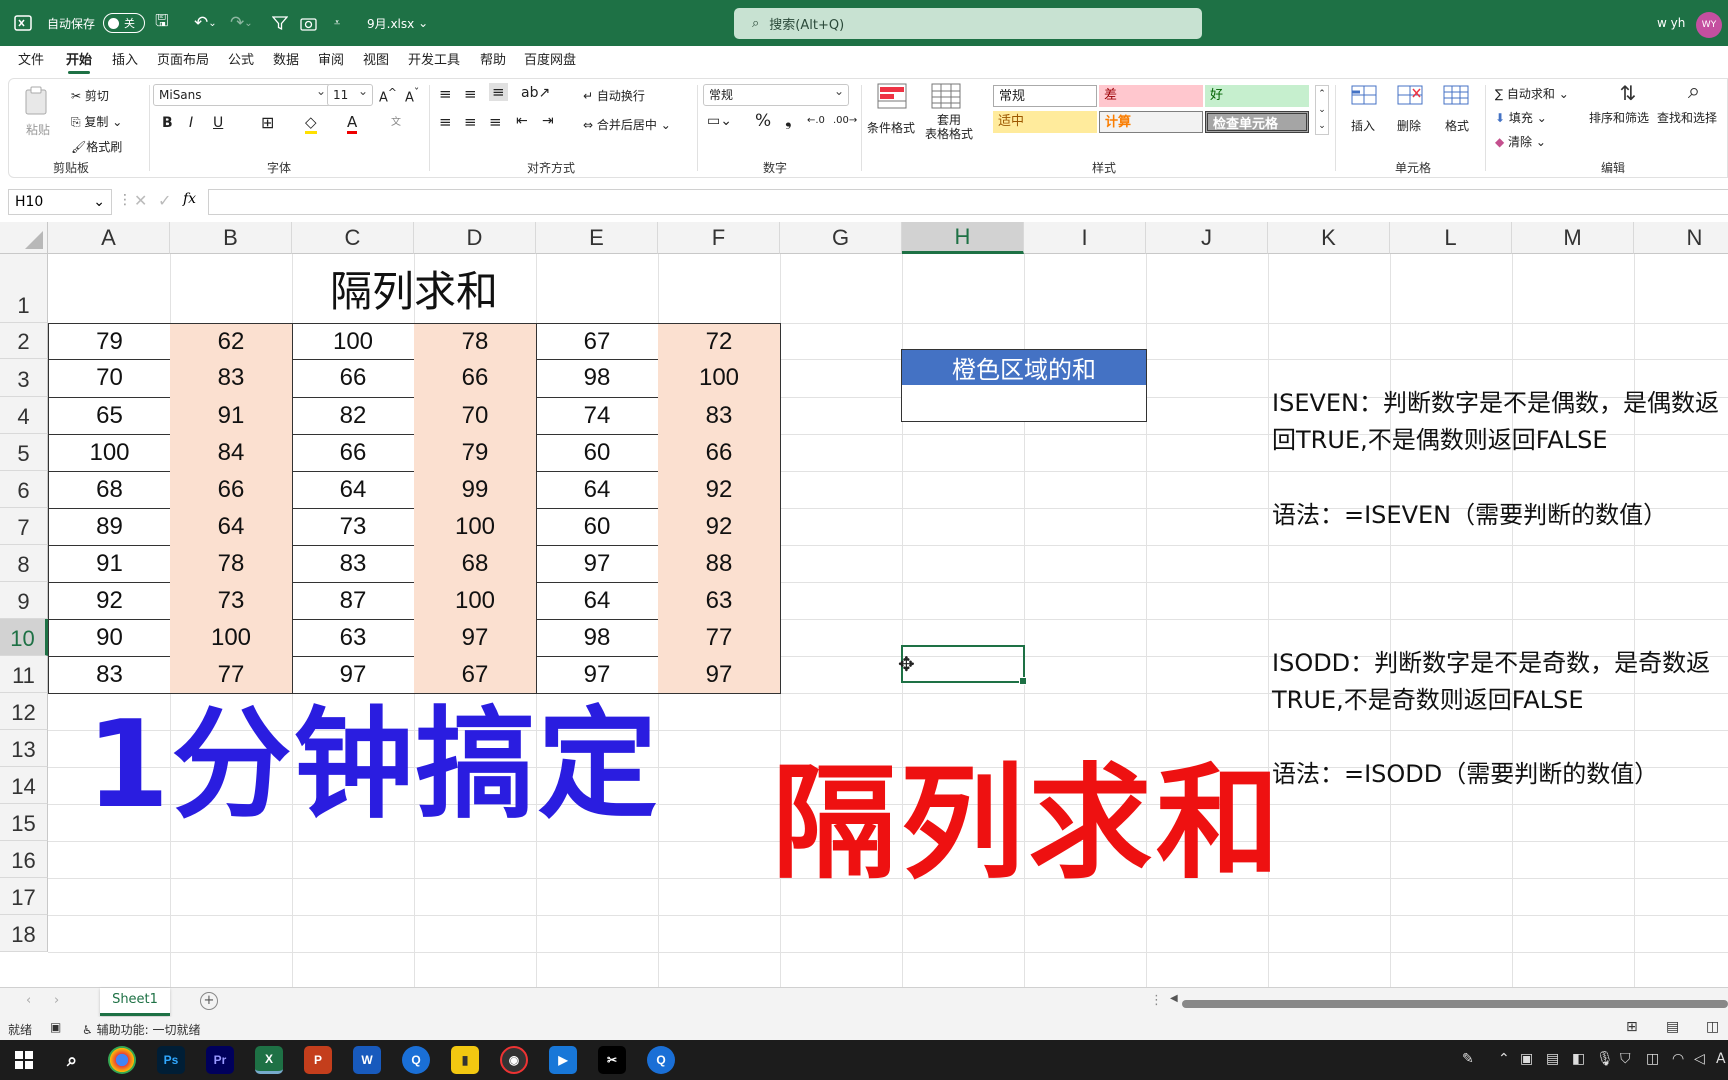 The height and width of the screenshot is (1080, 1728). I want to click on column-header: H, so click(963, 238).